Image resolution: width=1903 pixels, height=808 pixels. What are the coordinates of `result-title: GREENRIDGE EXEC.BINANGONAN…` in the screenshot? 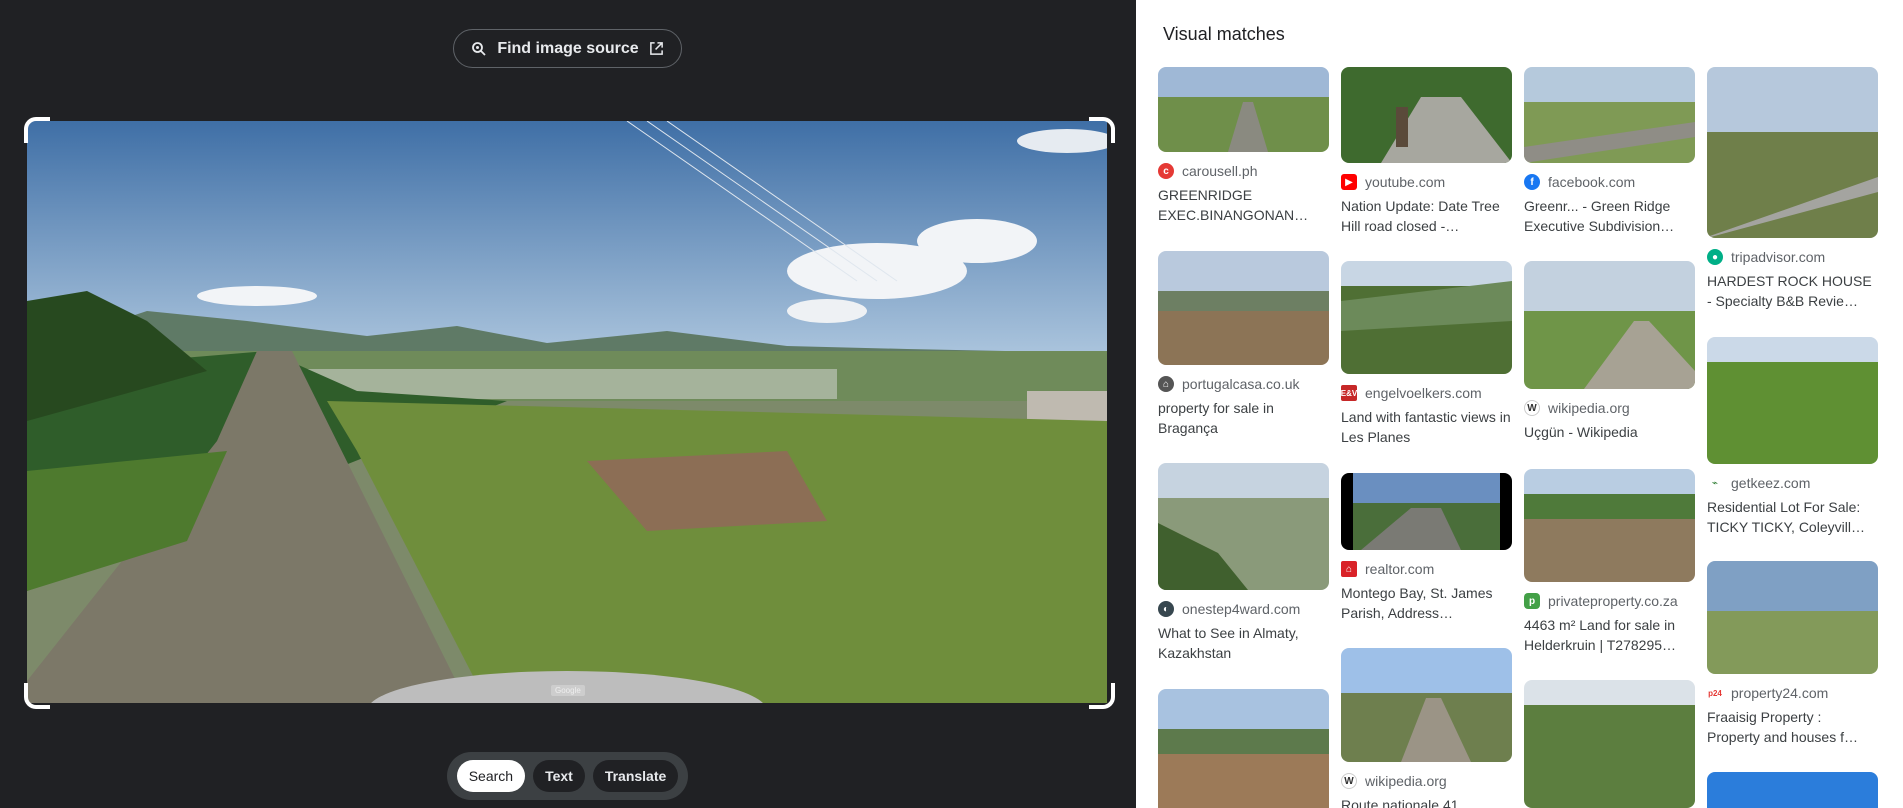 It's located at (1243, 205).